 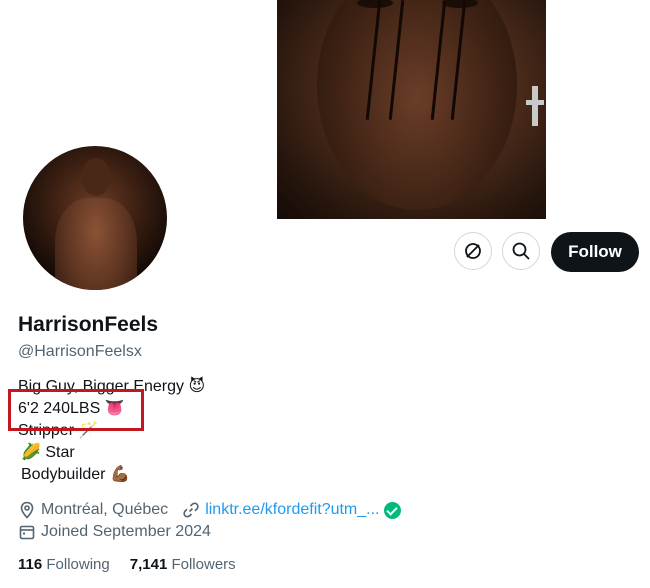 I want to click on followers-count: 7,141, so click(x=148, y=564).